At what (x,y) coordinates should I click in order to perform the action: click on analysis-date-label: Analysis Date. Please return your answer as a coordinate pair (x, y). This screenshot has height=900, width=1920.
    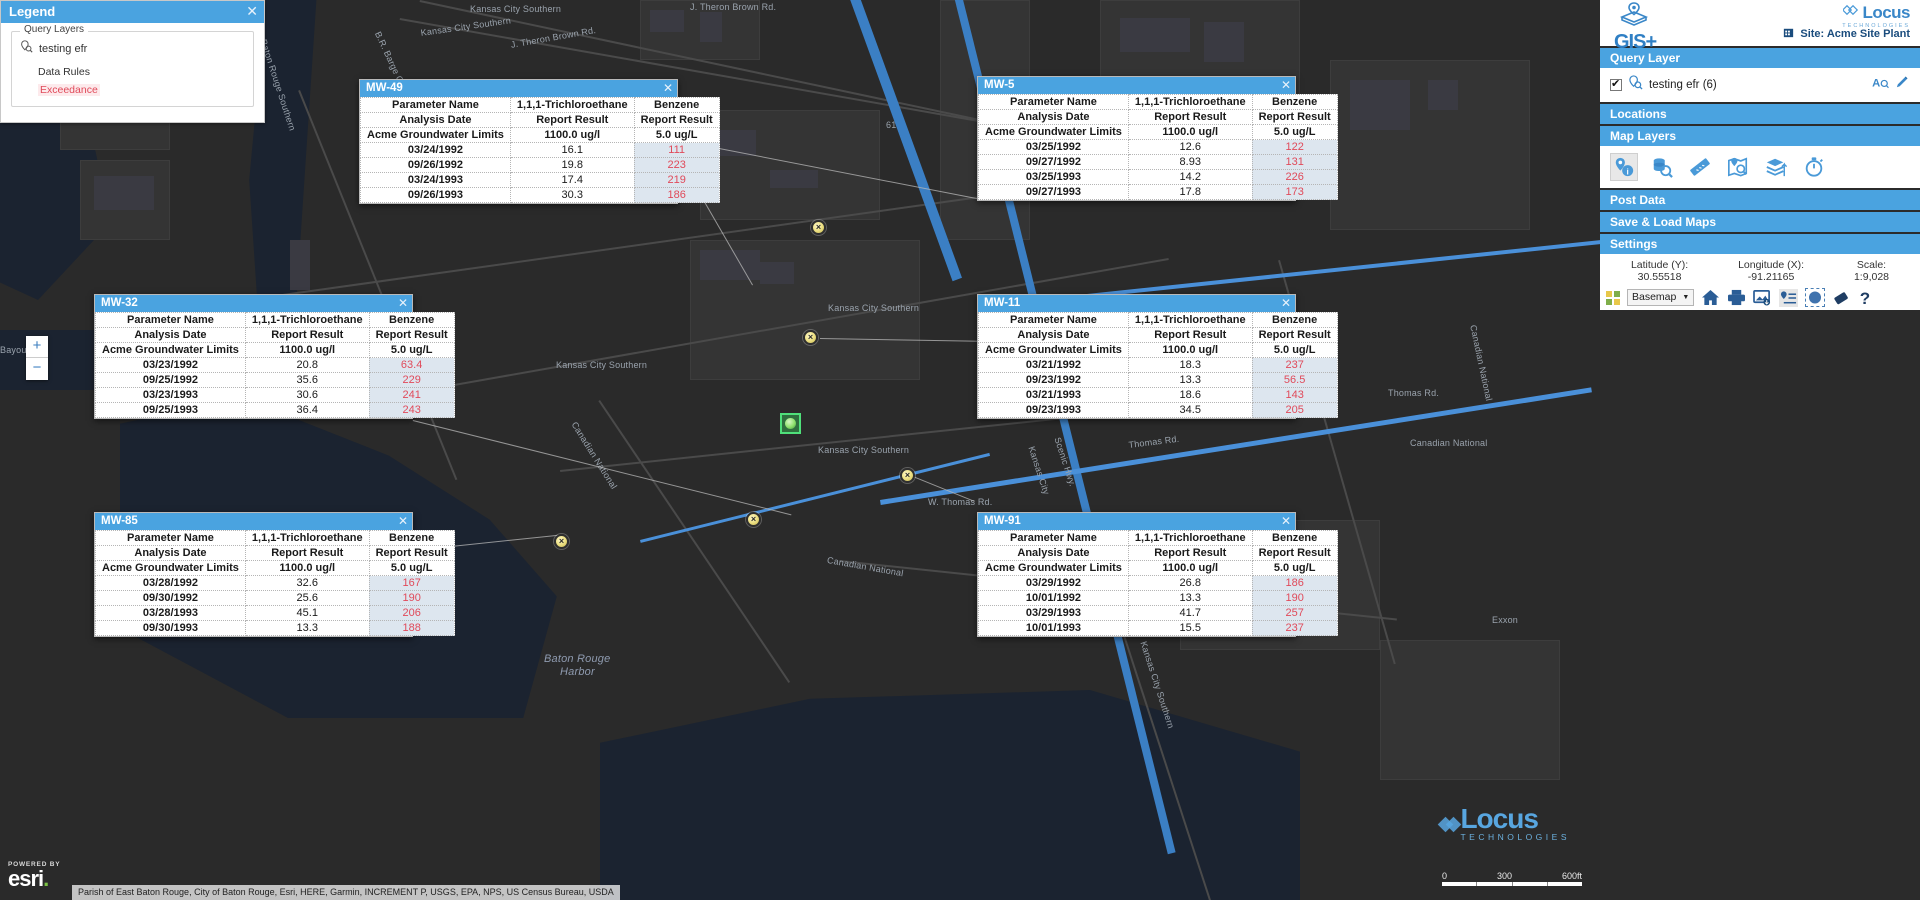
    Looking at the image, I should click on (170, 335).